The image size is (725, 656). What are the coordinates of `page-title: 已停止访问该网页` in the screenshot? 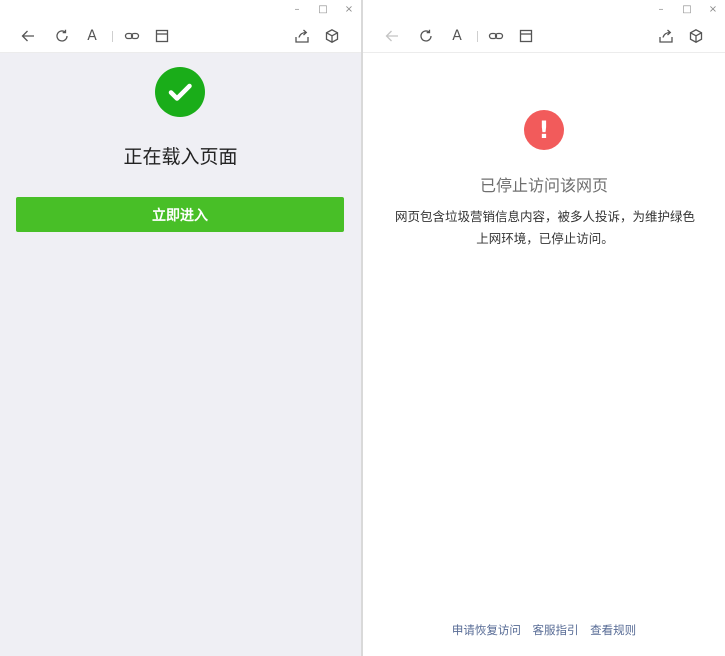 It's located at (543, 185).